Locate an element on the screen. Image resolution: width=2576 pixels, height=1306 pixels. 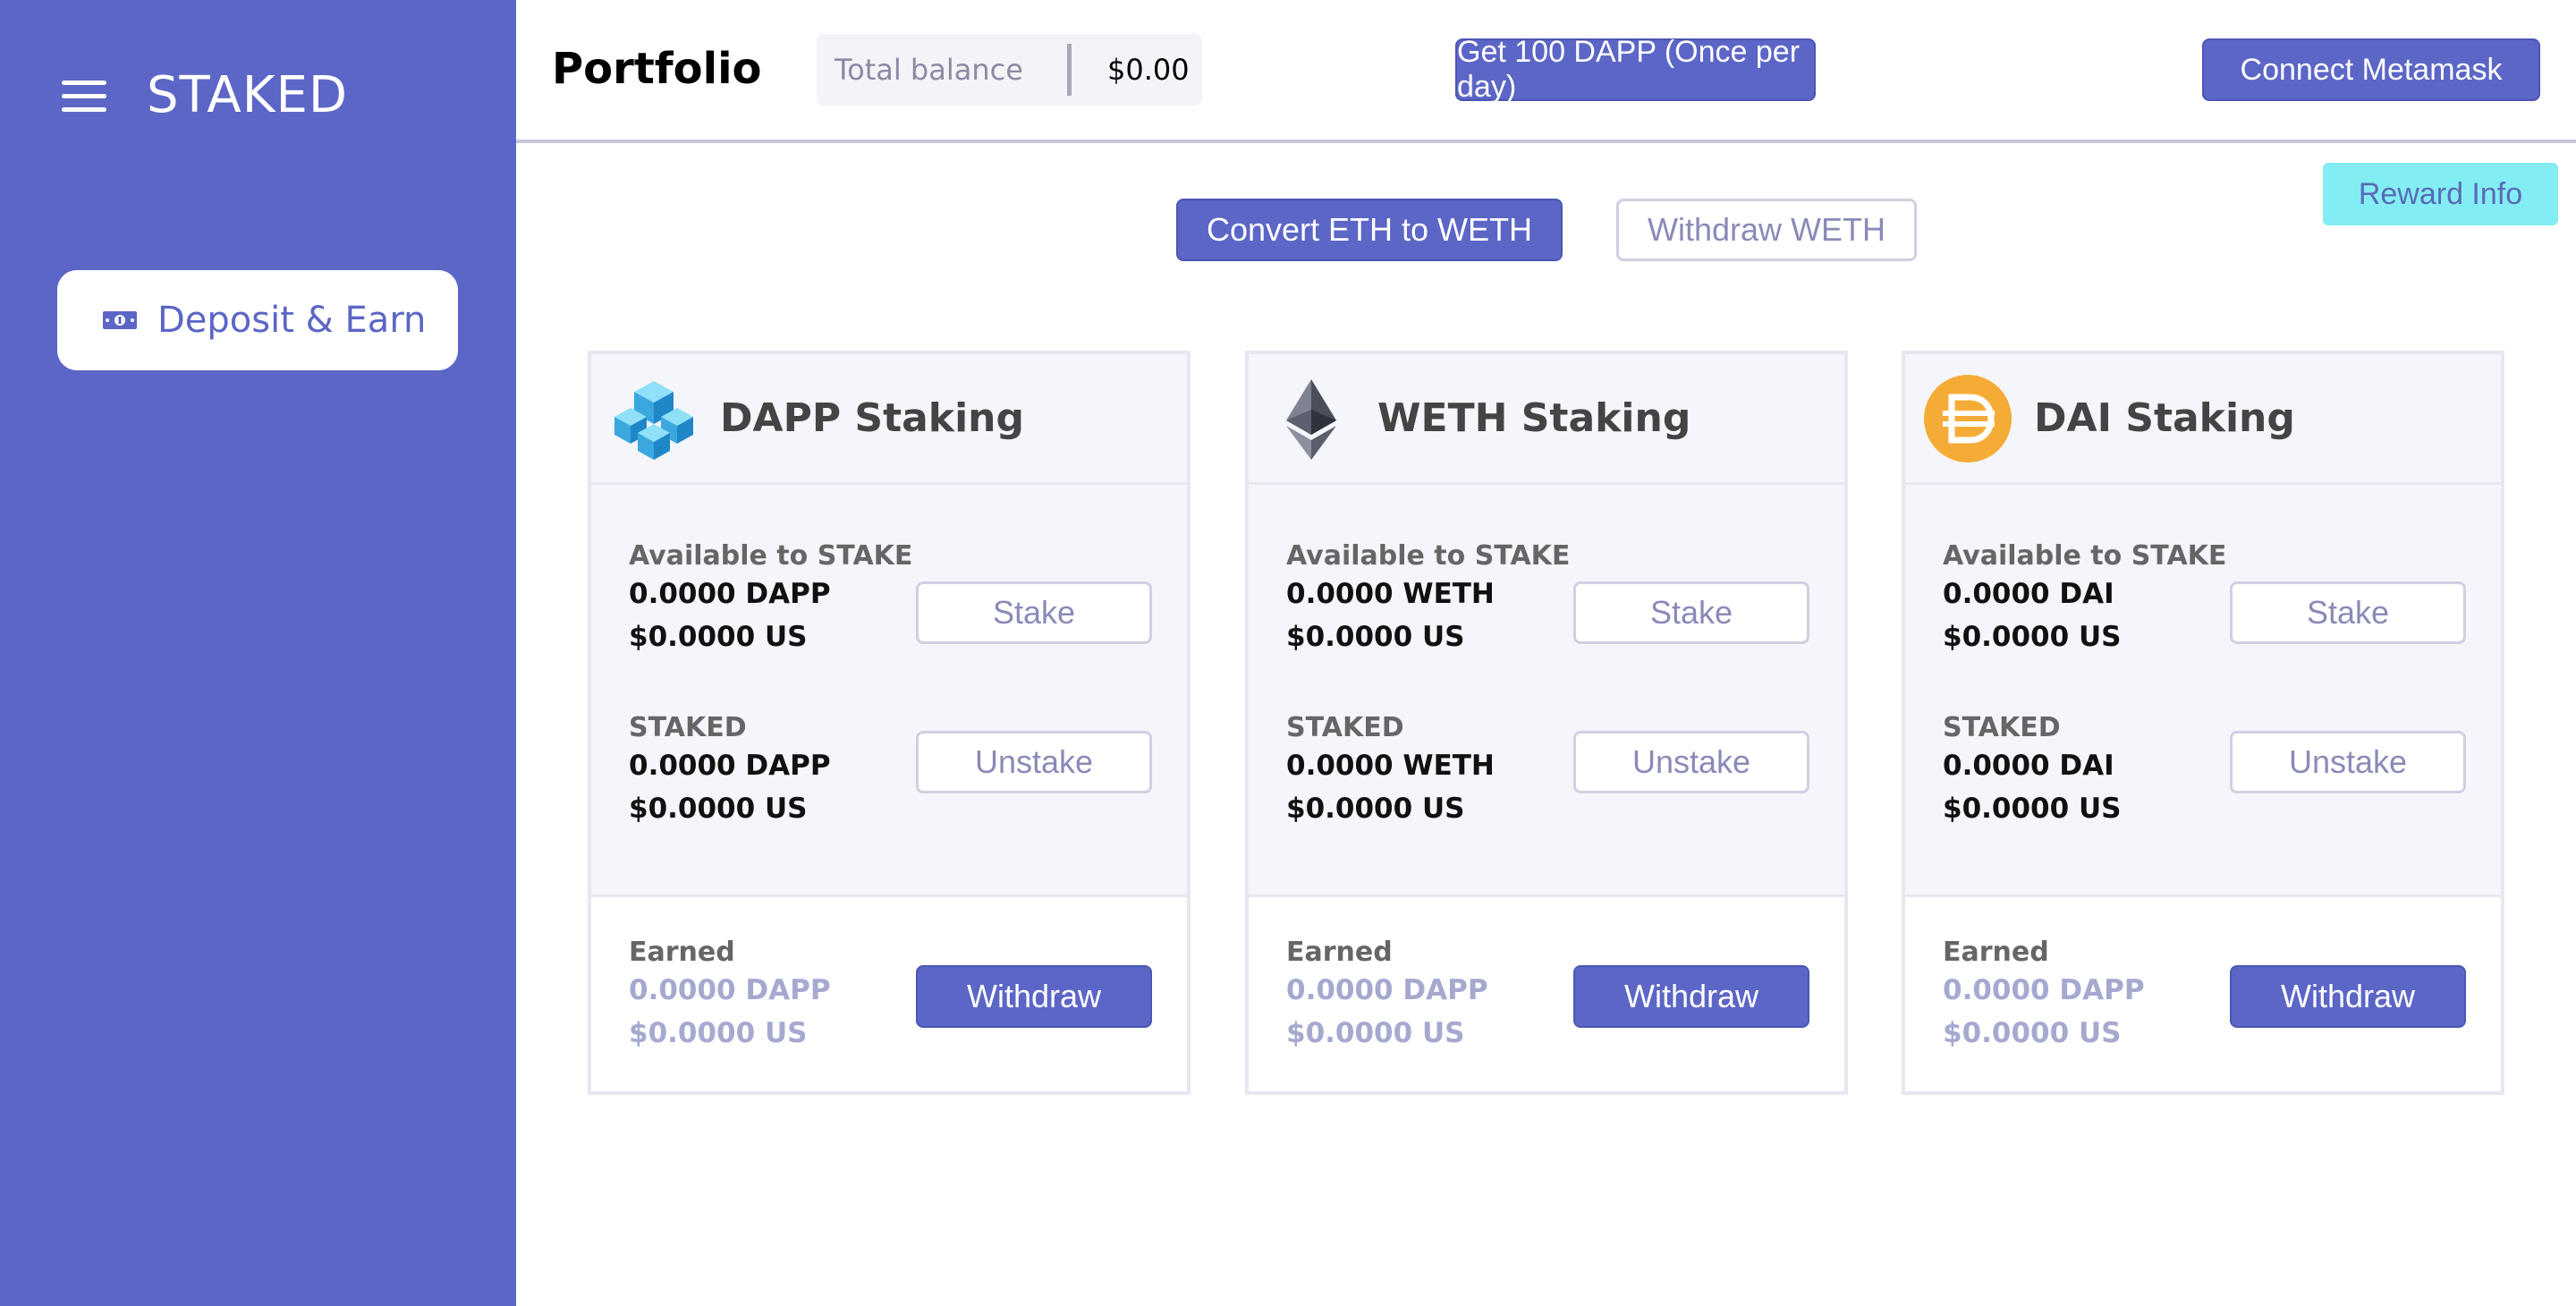
nav-deposit-earn-label: Deposit & Earn is located at coordinates (292, 320).